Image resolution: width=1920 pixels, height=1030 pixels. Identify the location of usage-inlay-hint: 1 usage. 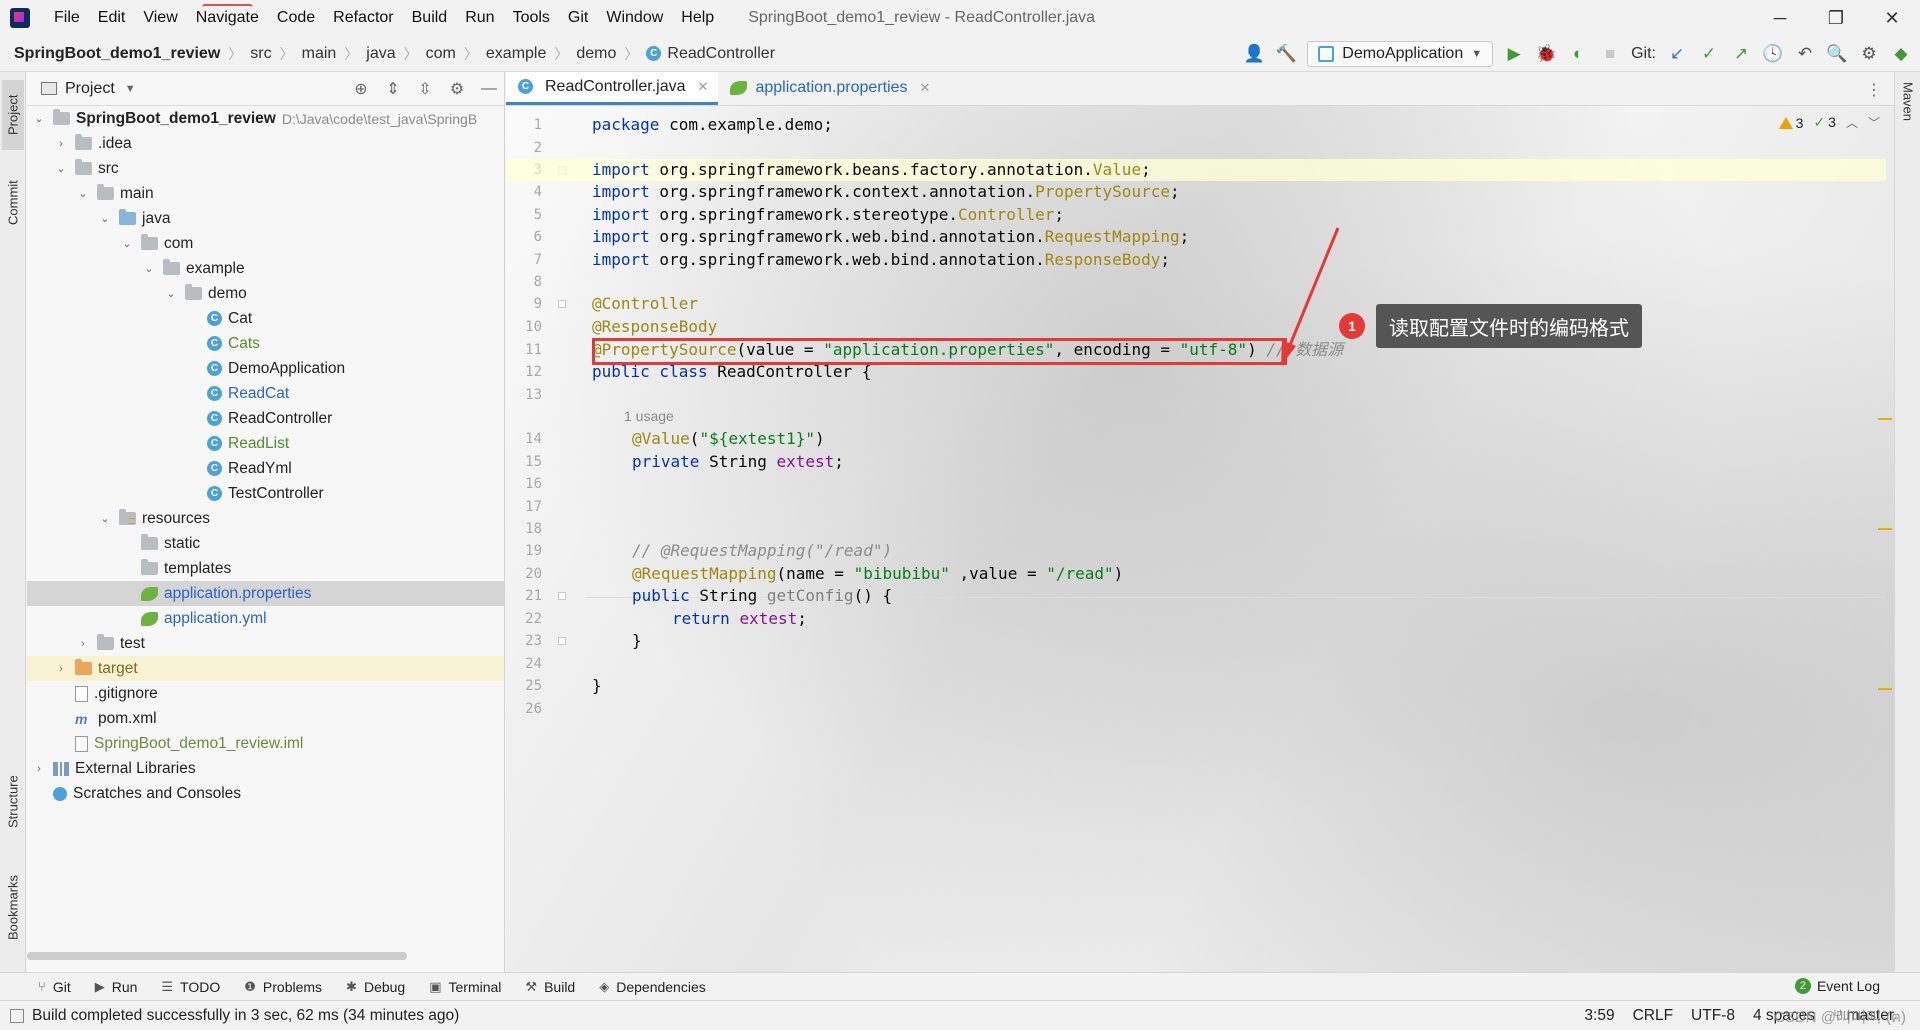
(649, 416).